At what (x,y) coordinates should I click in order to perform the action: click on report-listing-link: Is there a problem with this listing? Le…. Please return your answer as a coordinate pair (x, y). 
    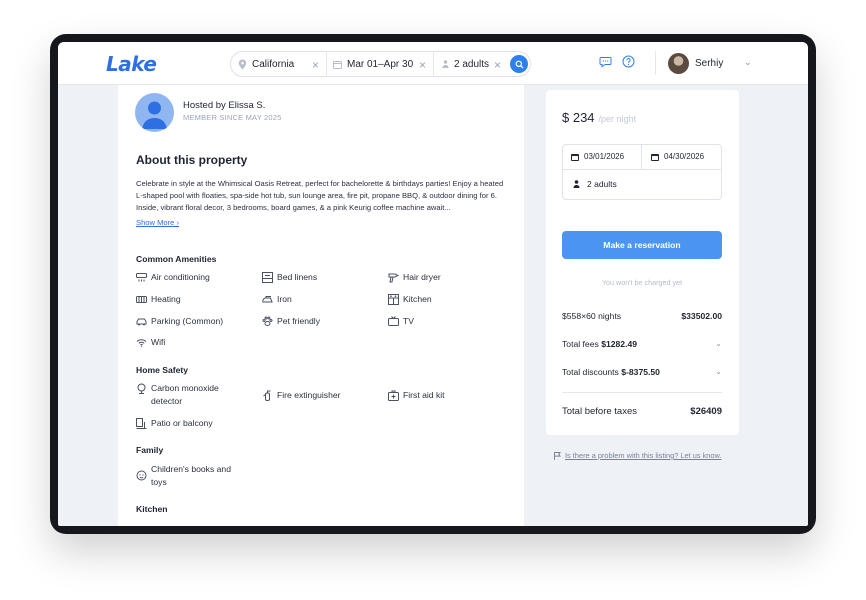
    Looking at the image, I should click on (638, 455).